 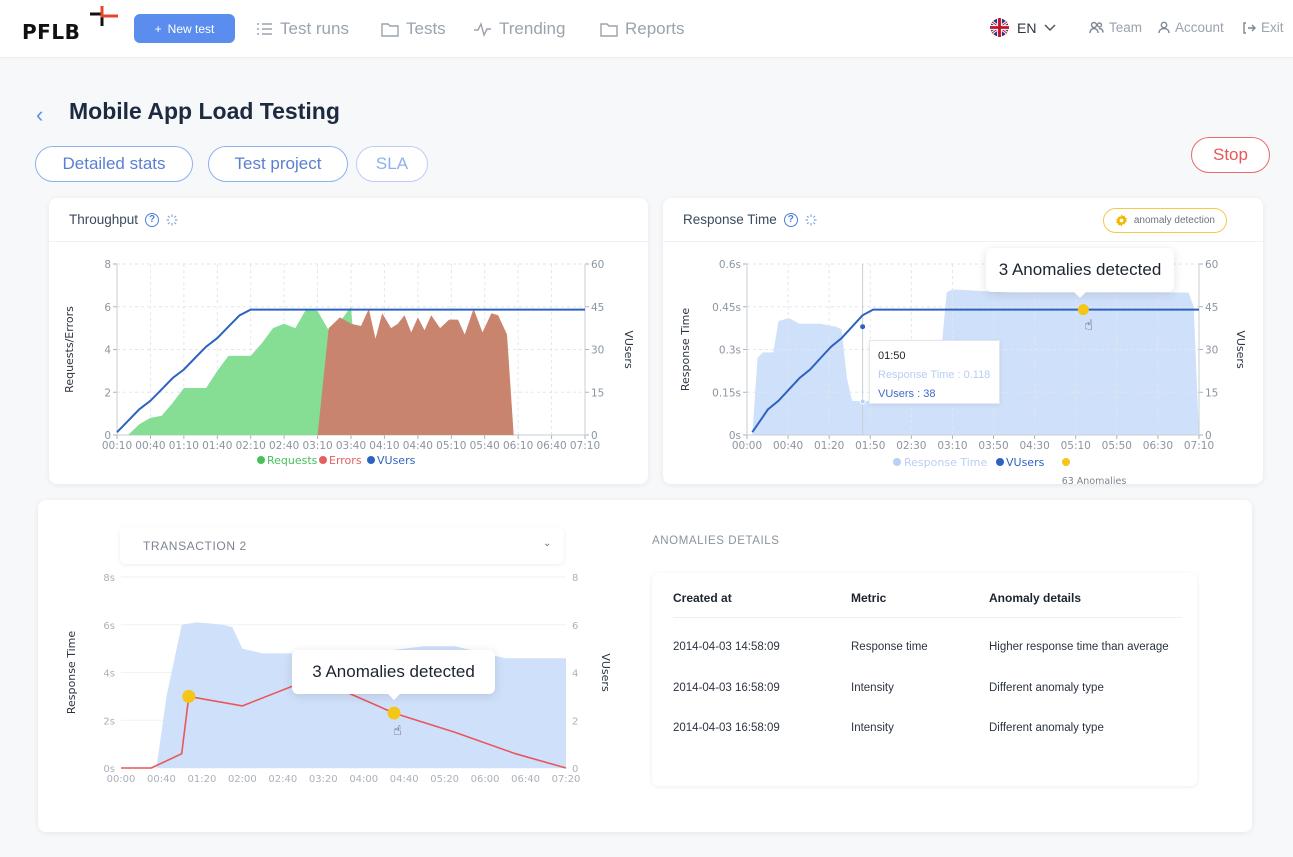 I want to click on language-code: EN, so click(x=1027, y=27).